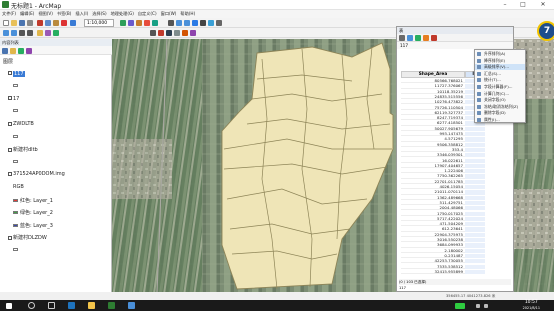 The image size is (554, 311). What do you see at coordinates (147, 14) in the screenshot?
I see `menu-customize: 自定义(C)` at bounding box center [147, 14].